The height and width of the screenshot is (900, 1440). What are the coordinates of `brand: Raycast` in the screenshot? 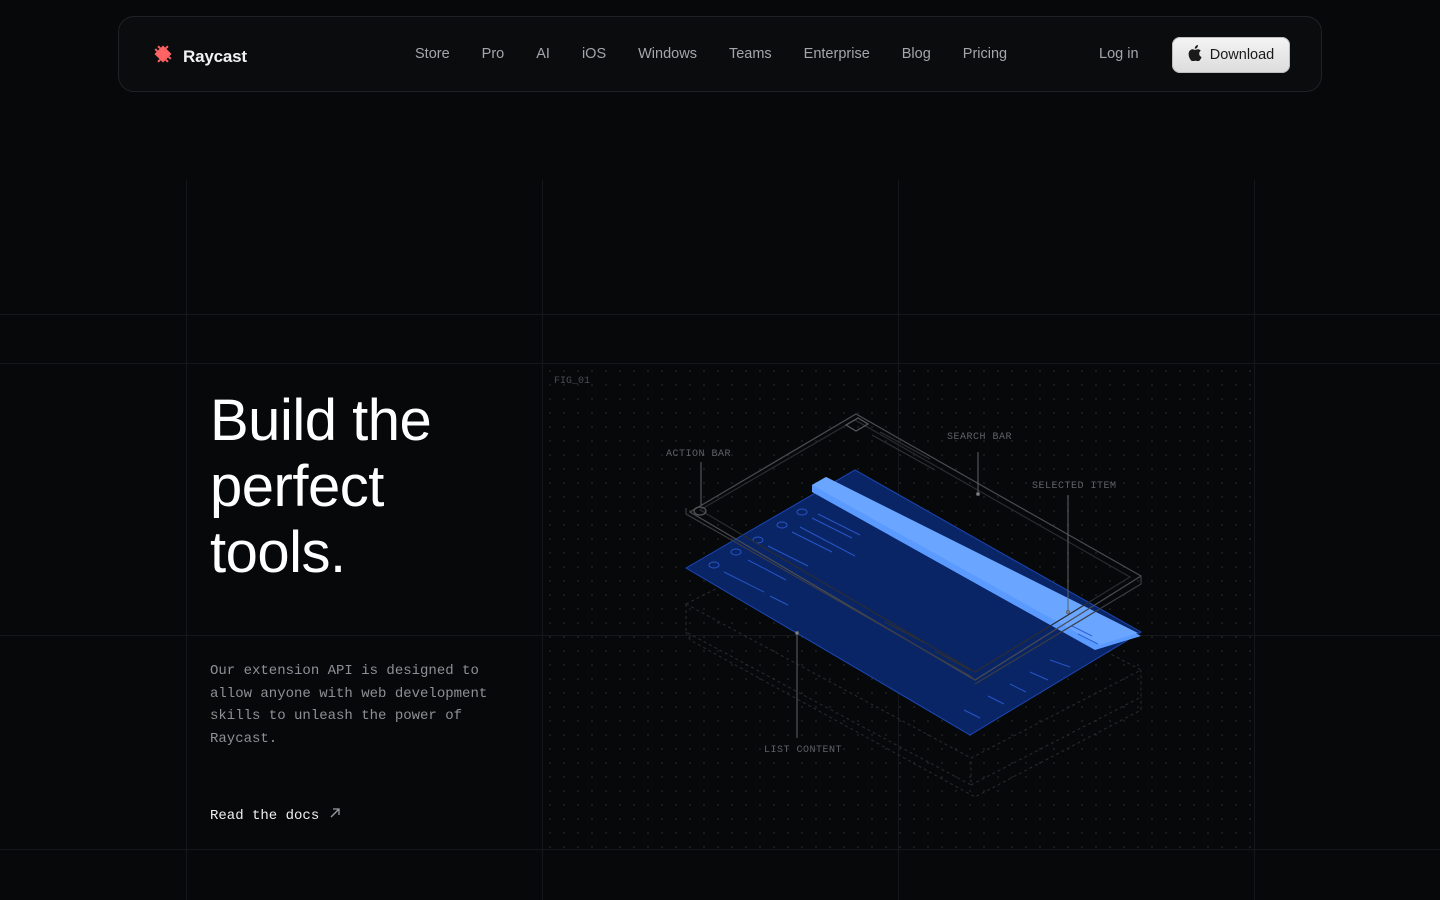 It's located at (199, 56).